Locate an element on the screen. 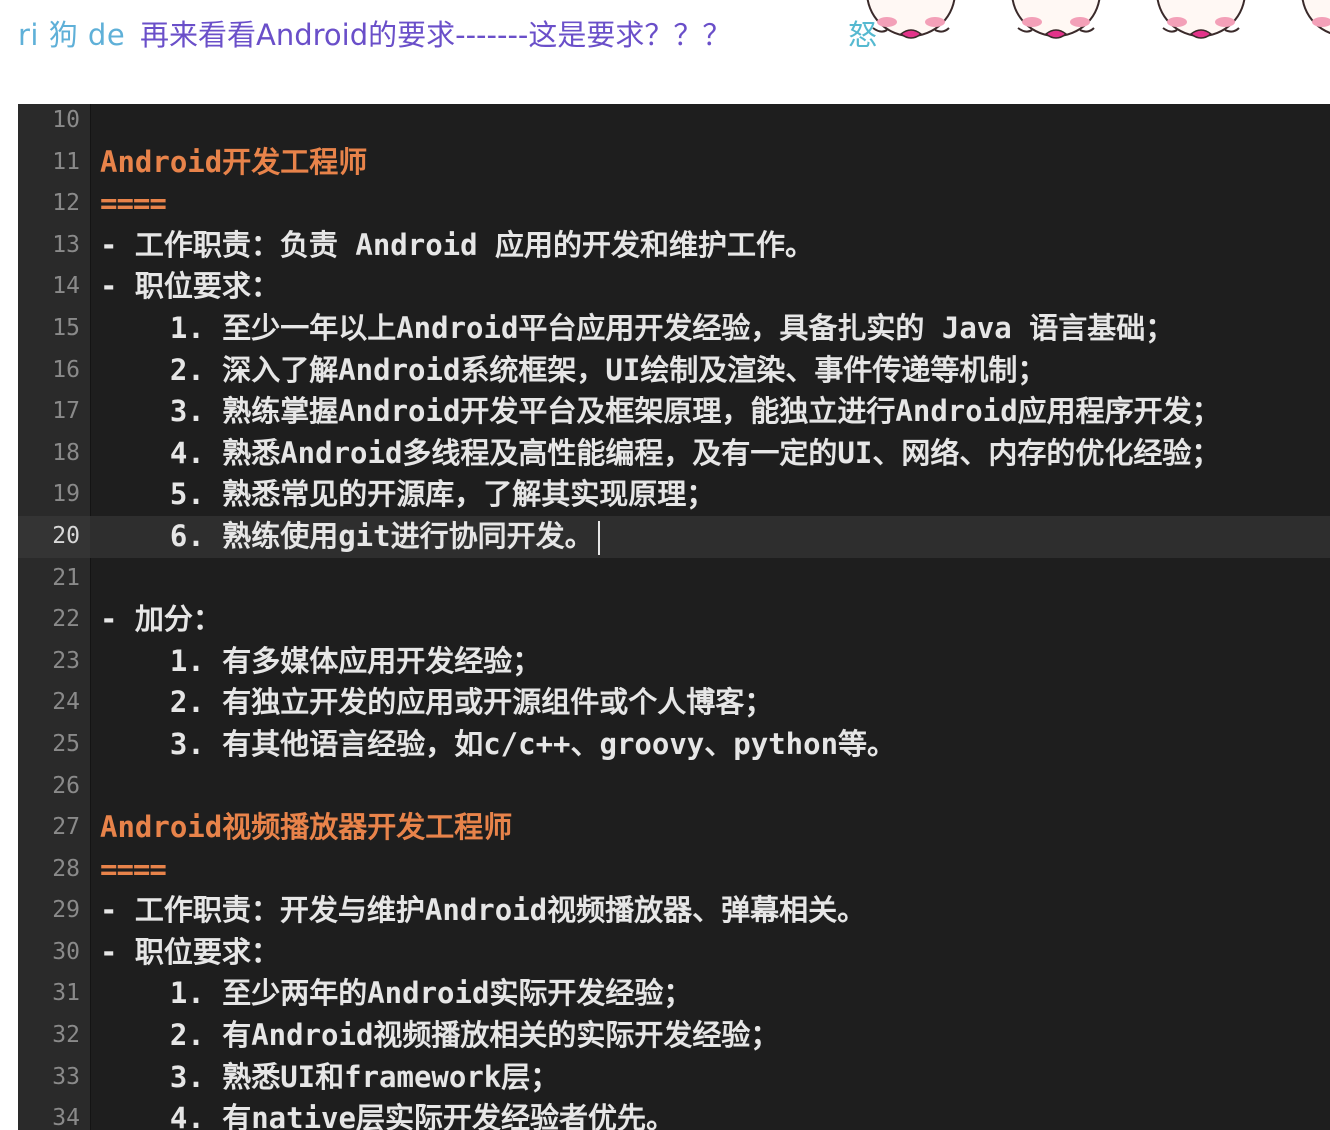 This screenshot has width=1330, height=1130. line-text: 5. 熟悉常见的开源库，了解其实现原理； is located at coordinates (407, 495).